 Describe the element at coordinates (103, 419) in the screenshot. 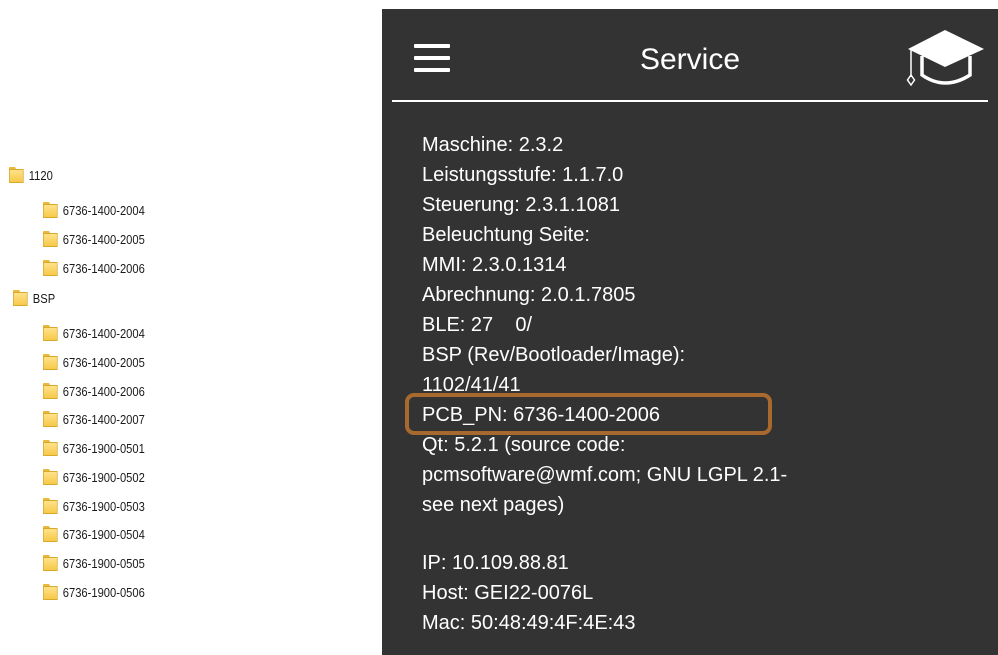

I see `folder-label: 6736-1400-2007` at that location.